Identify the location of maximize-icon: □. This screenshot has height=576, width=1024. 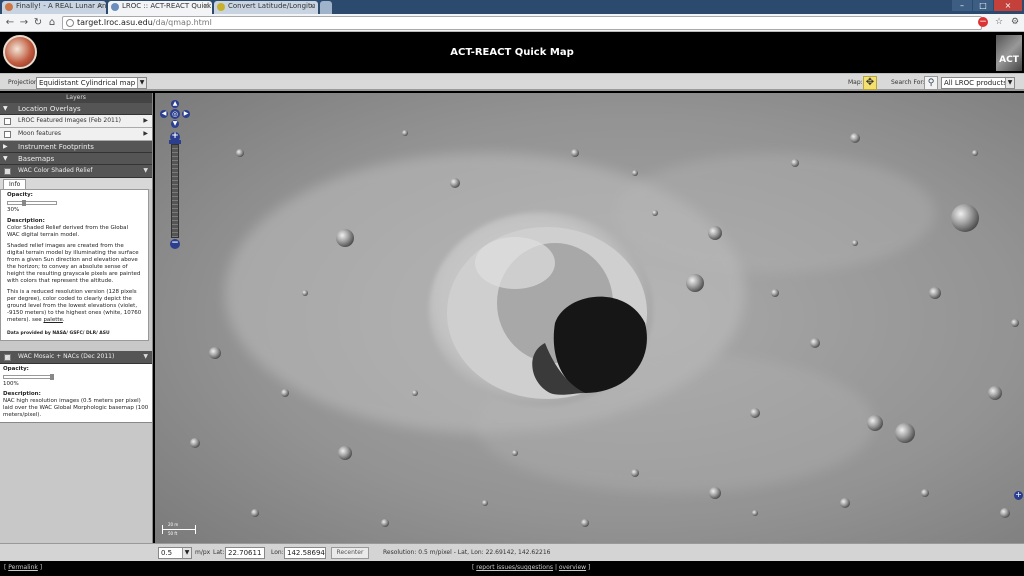
(983, 5).